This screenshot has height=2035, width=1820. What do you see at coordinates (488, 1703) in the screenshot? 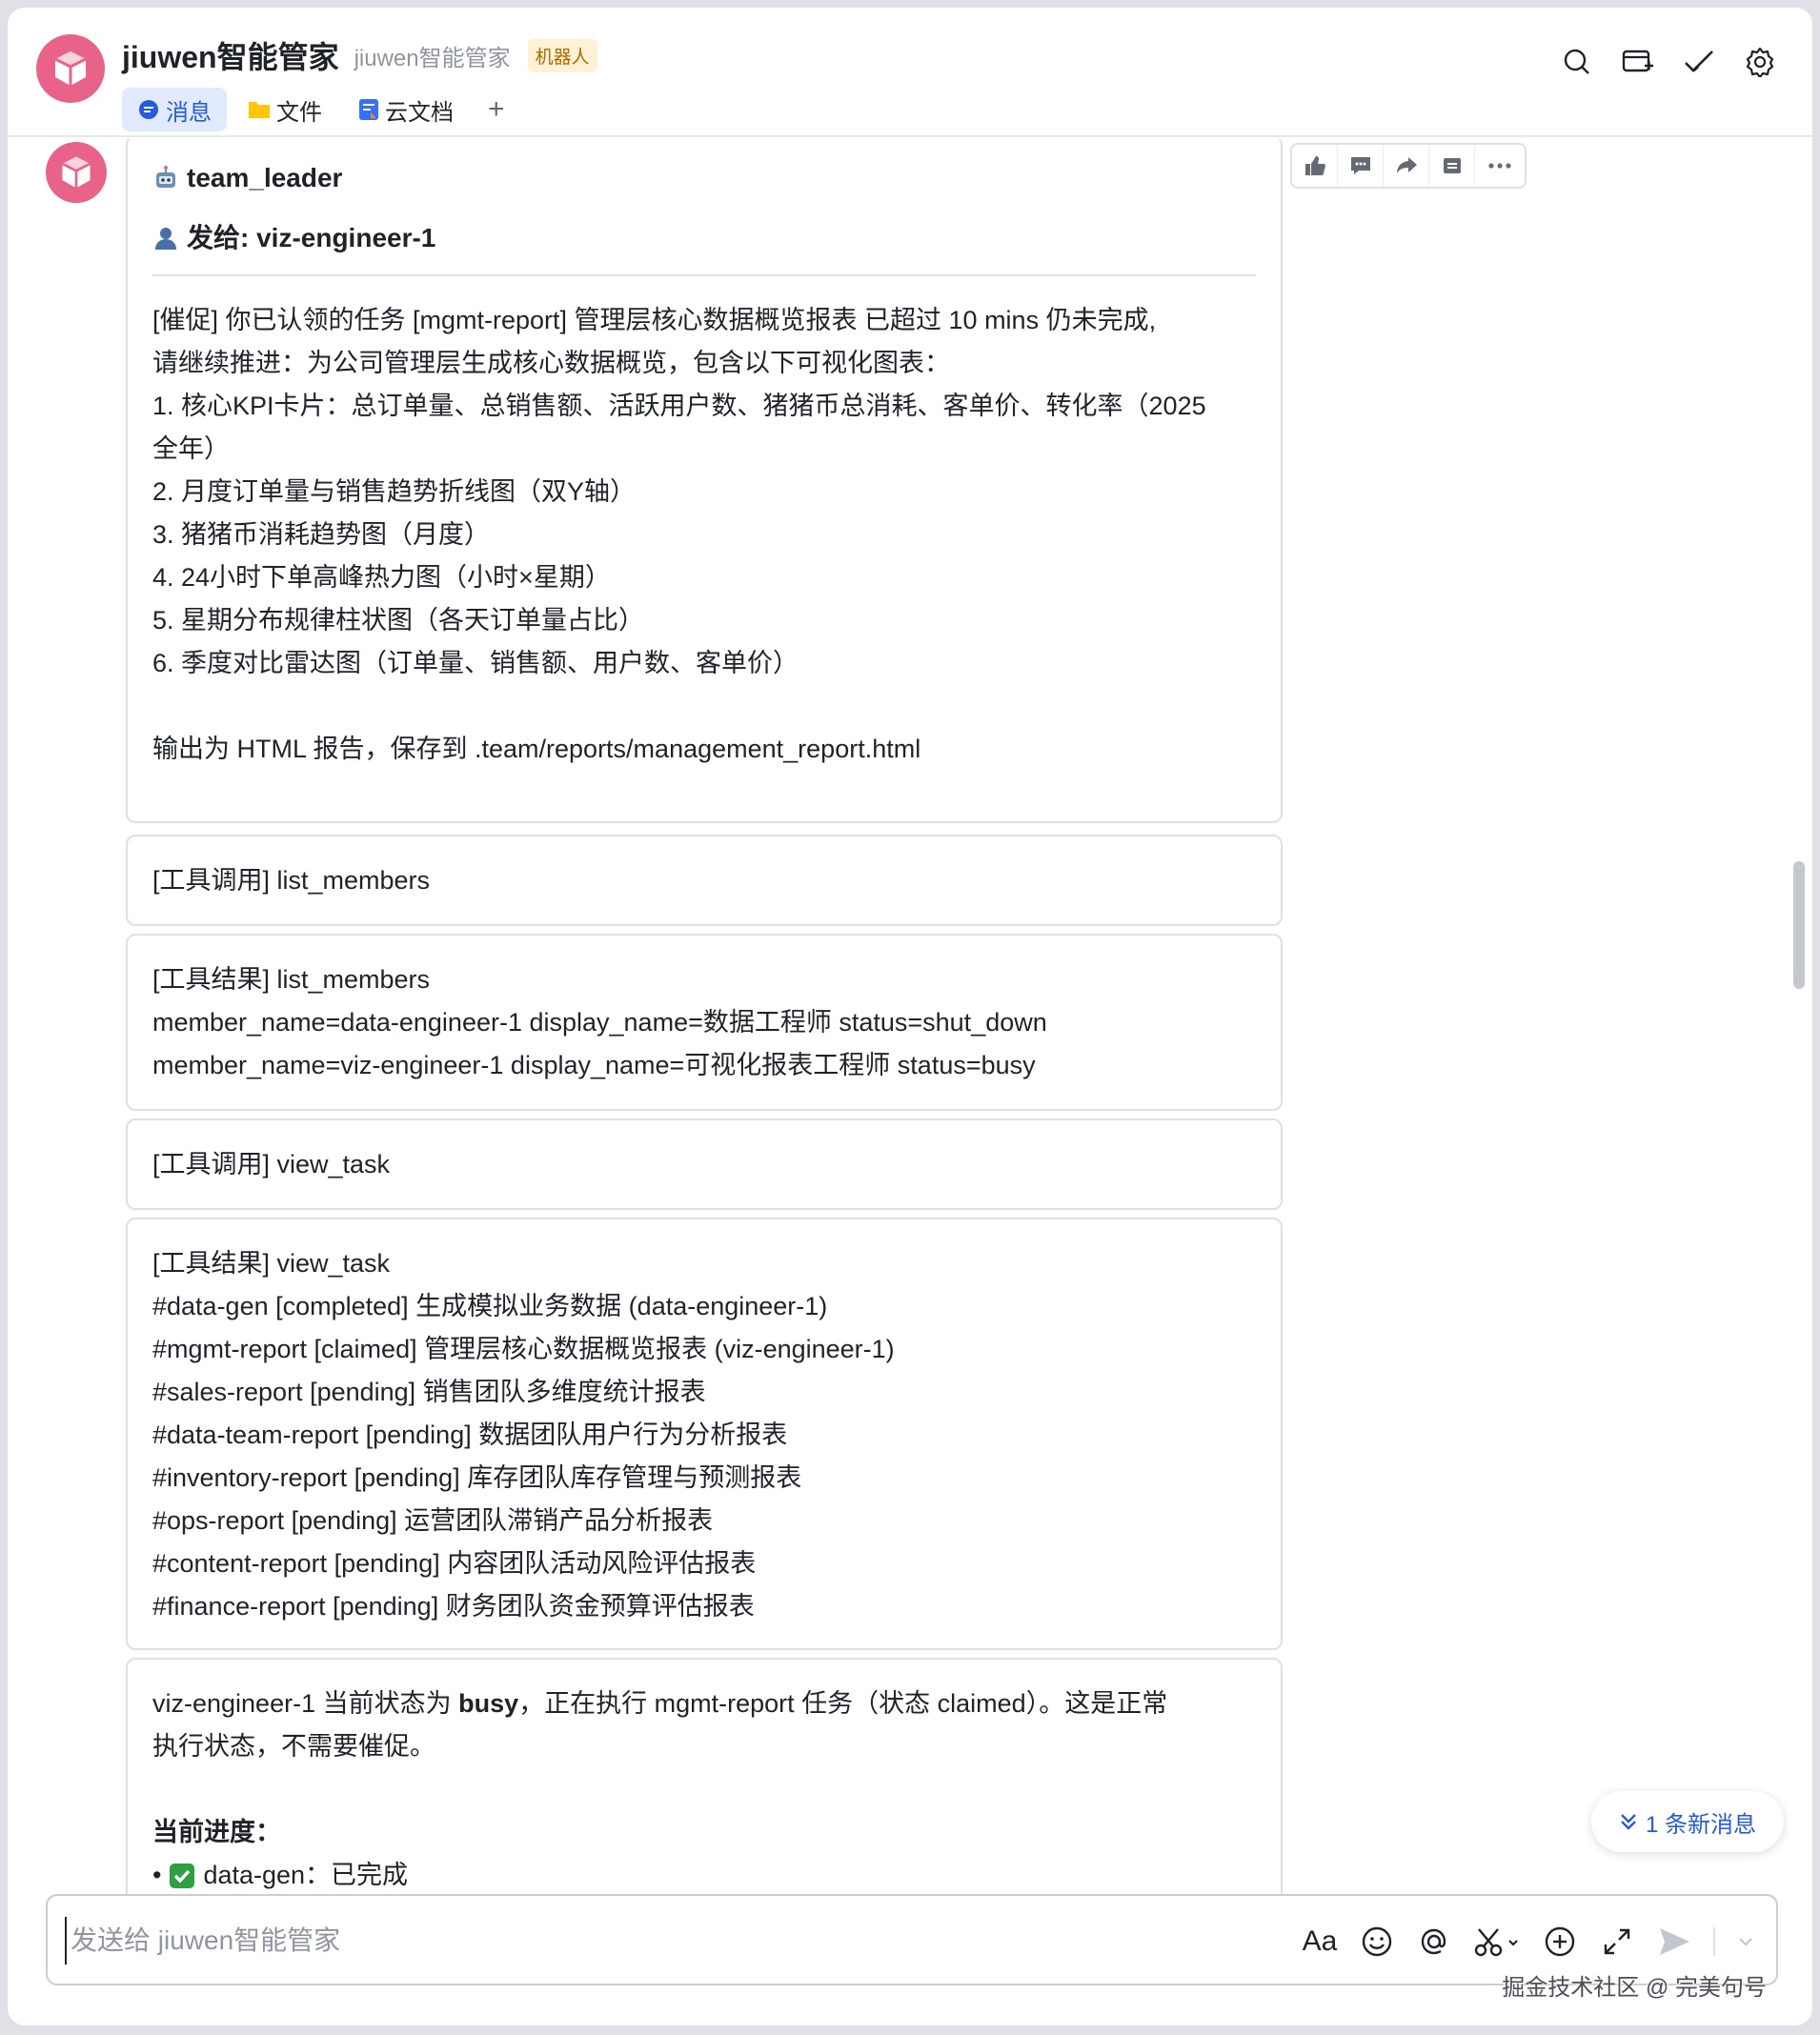
I see `status-bold: busy` at bounding box center [488, 1703].